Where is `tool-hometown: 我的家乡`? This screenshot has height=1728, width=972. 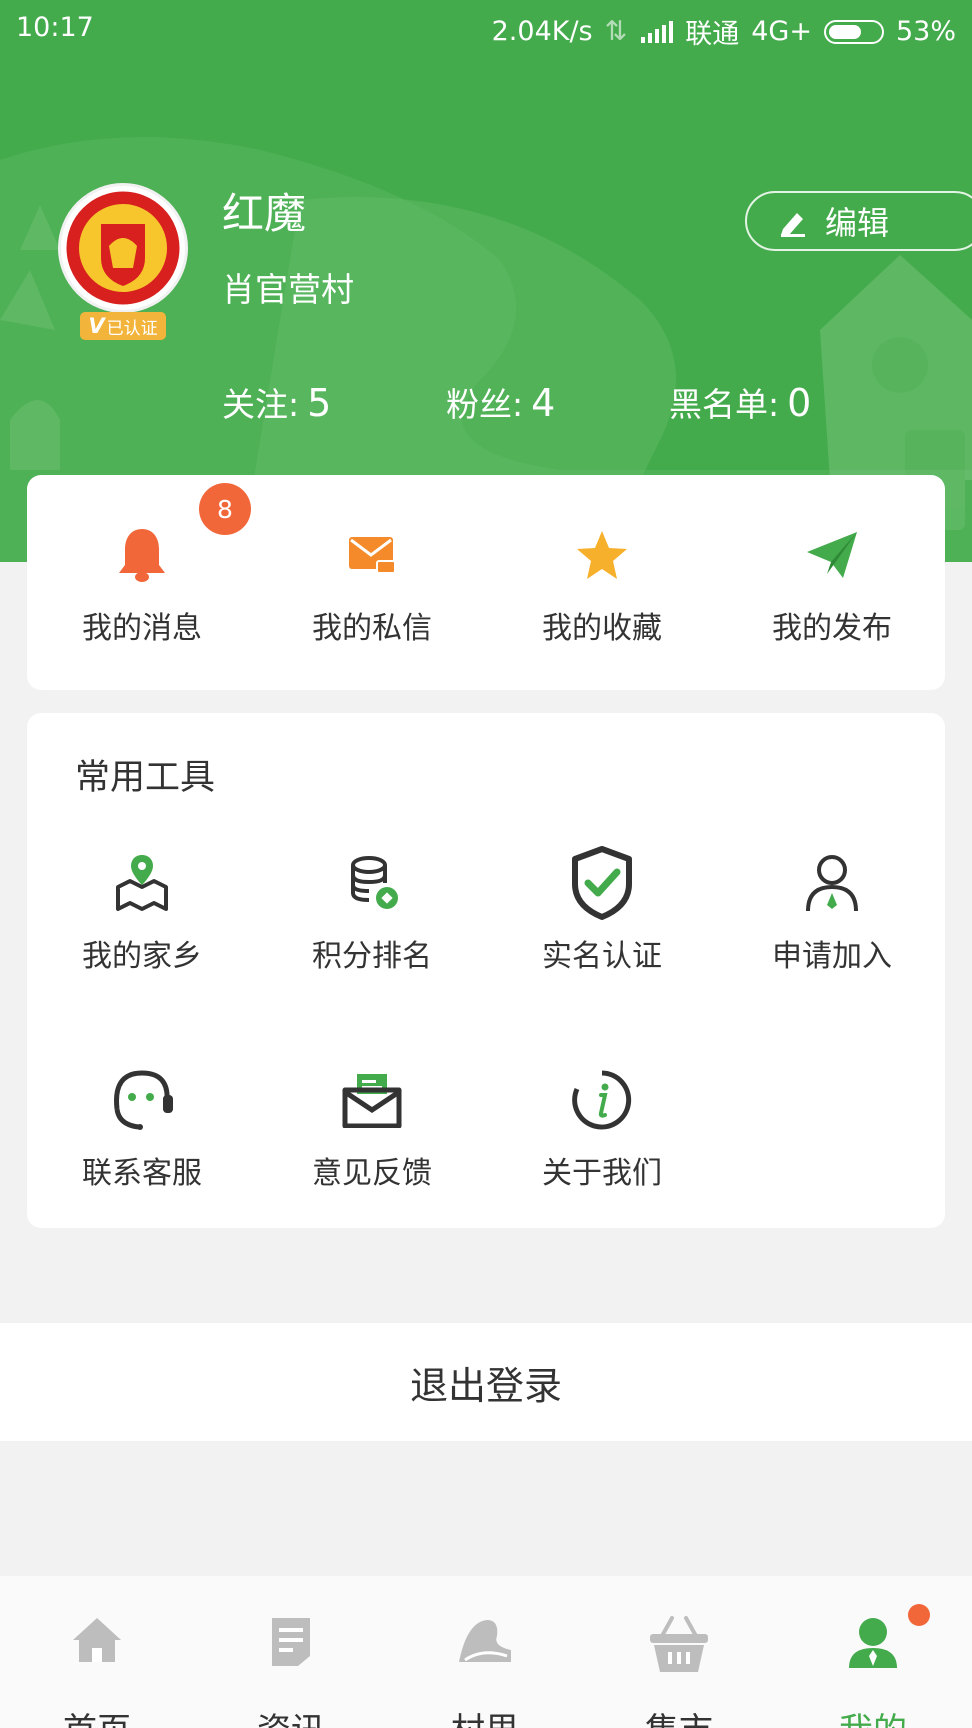
tool-hometown: 我的家乡 is located at coordinates (142, 909).